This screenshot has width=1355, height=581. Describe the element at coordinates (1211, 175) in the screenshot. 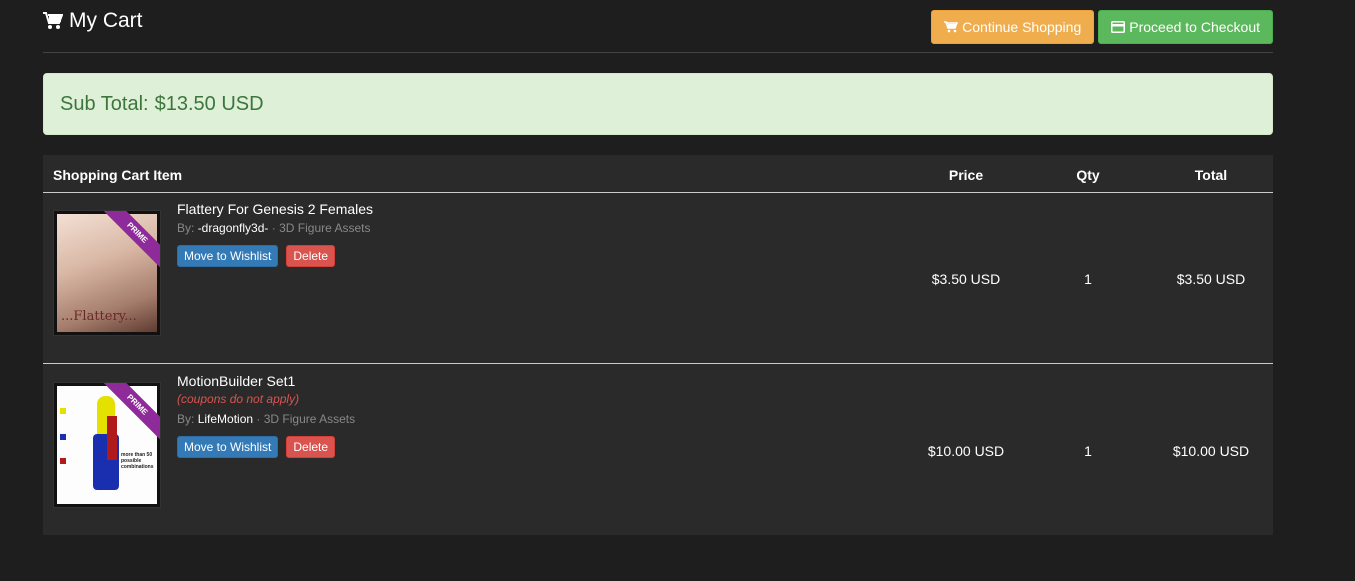

I see `column-header-total: Total` at that location.